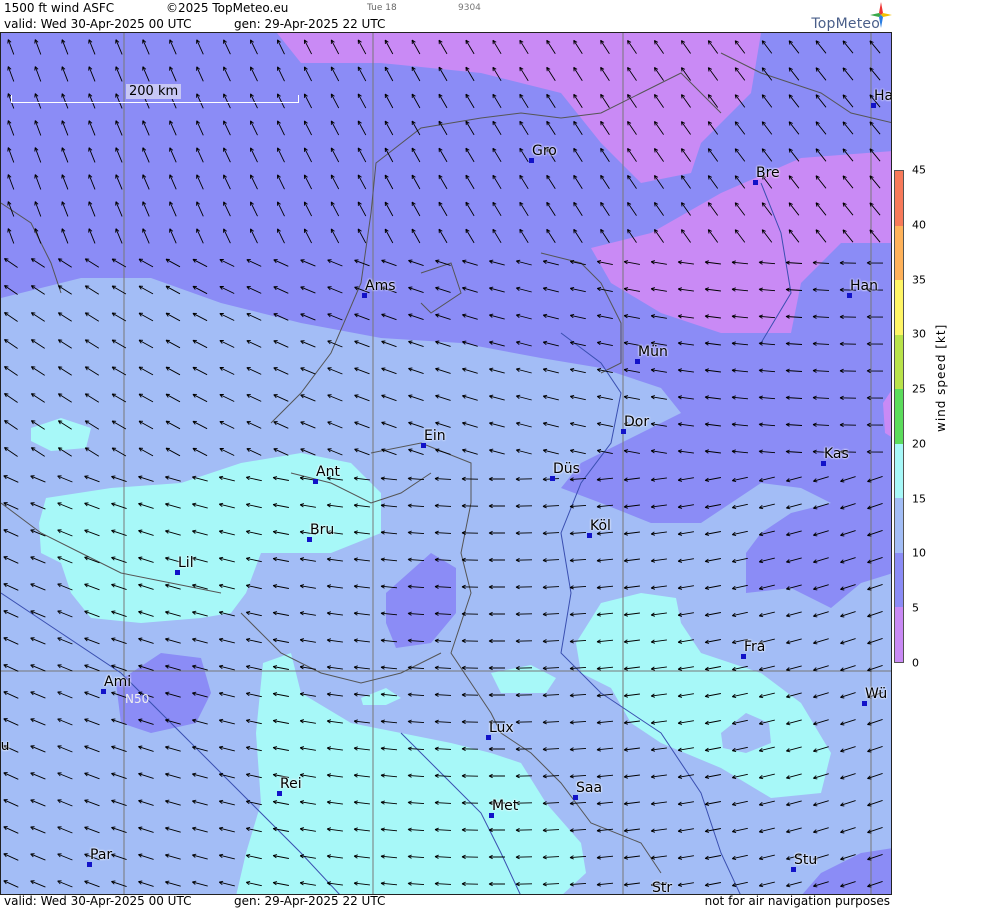  What do you see at coordinates (382, 8) in the screenshot?
I see `day-code: Tue 18` at bounding box center [382, 8].